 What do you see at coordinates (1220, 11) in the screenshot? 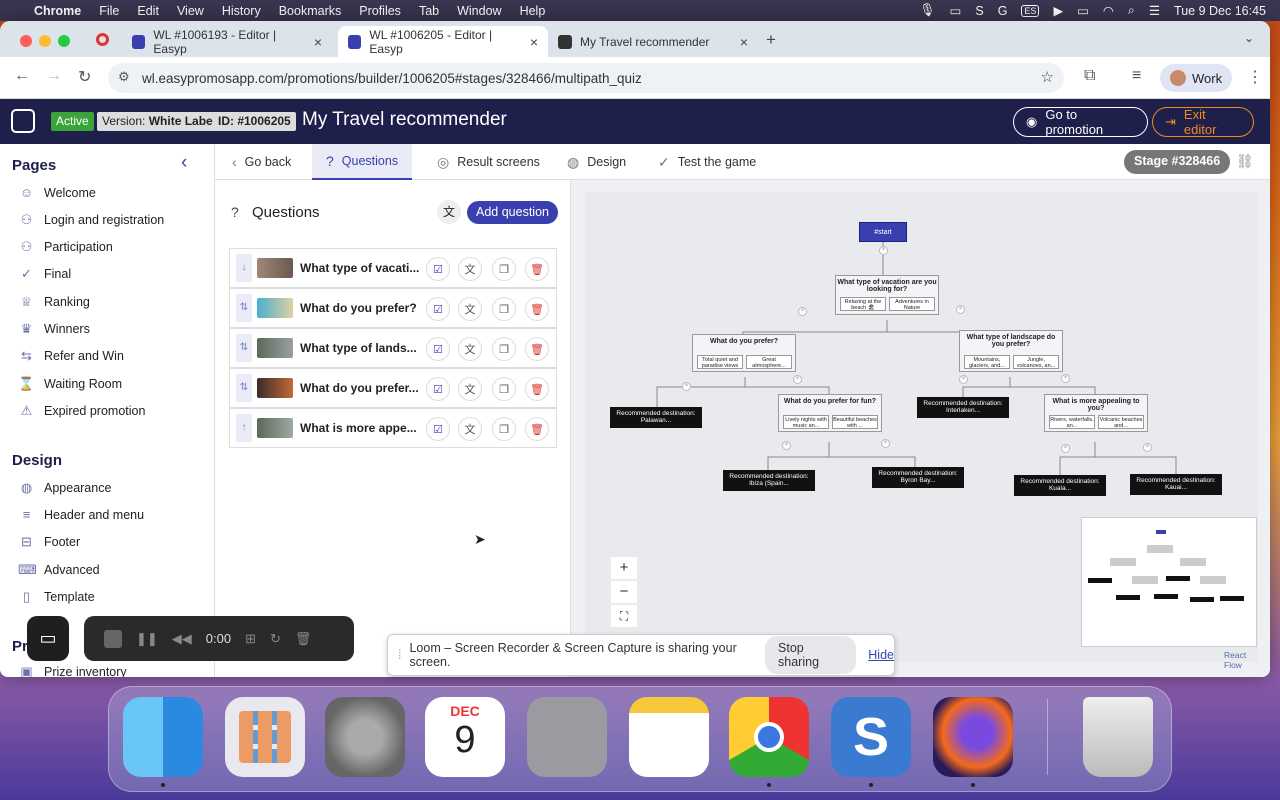
I see `menubar-clock: Tue 9 Dec 16:45` at bounding box center [1220, 11].